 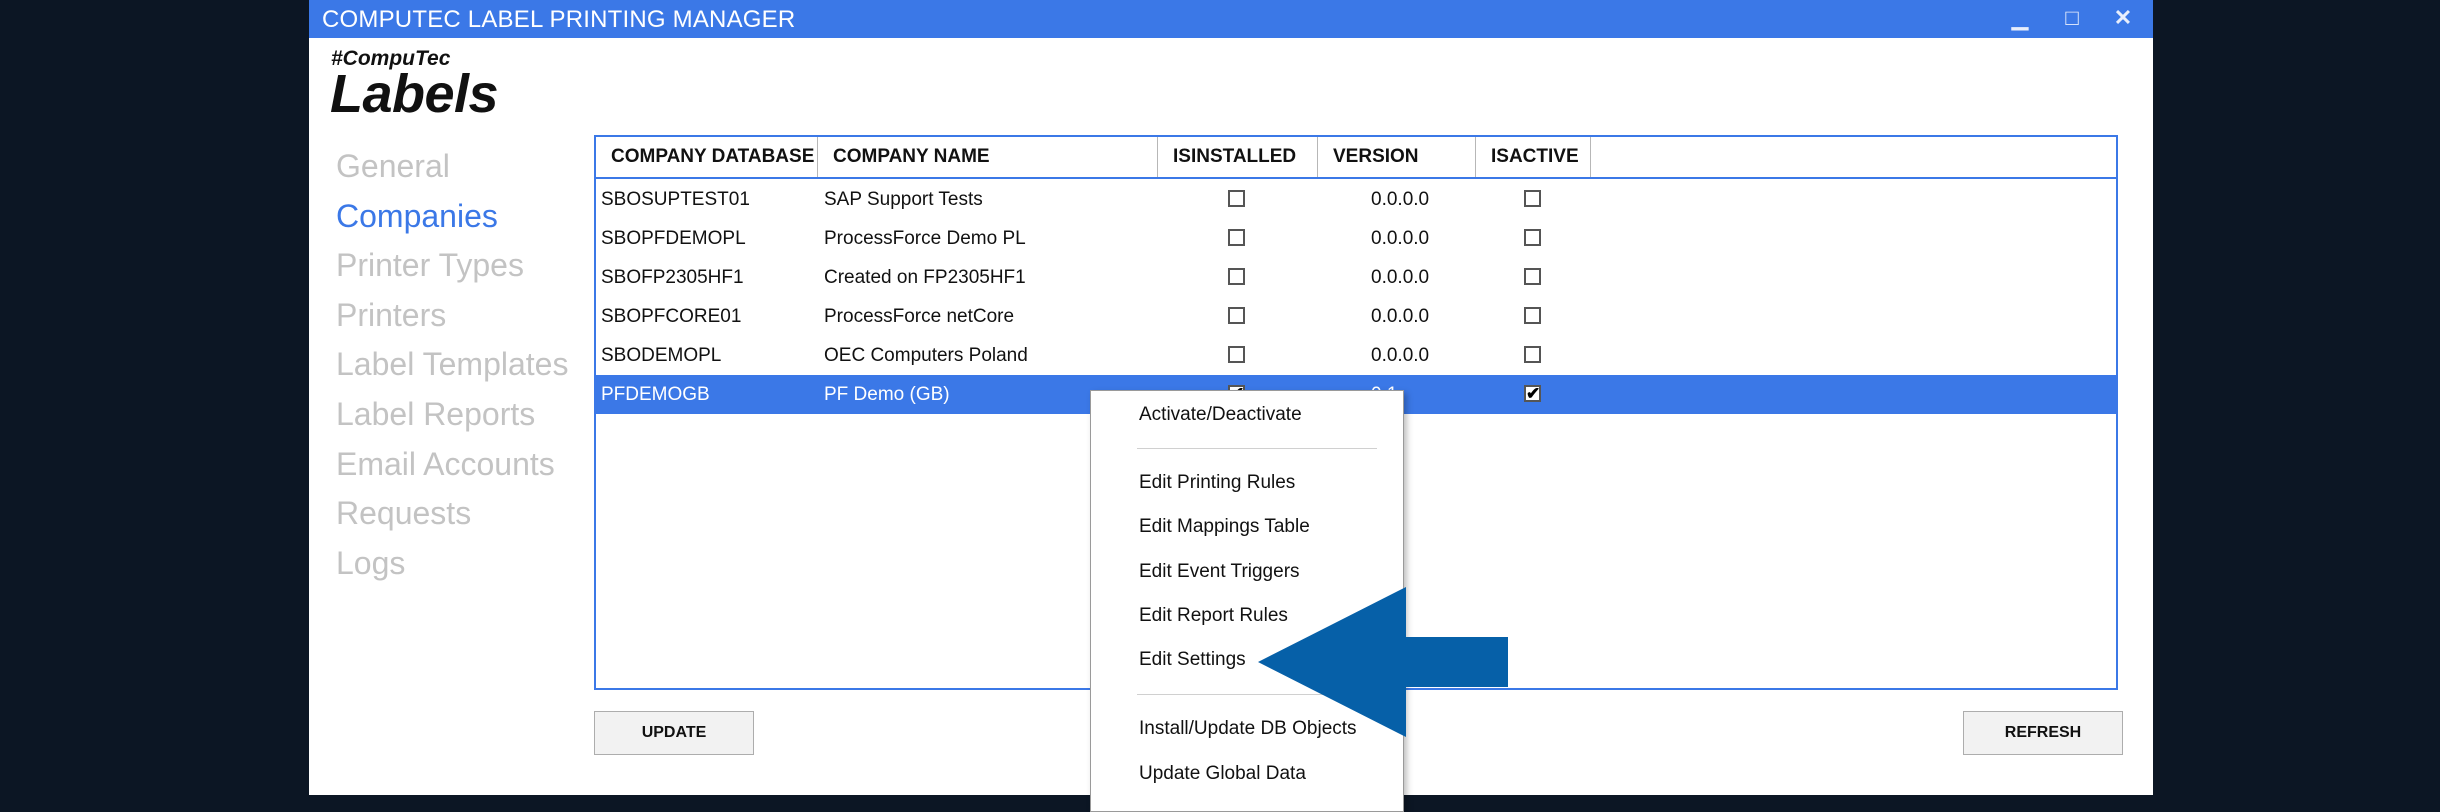 I want to click on cell-company-name: ProcessForce netCore, so click(x=919, y=316).